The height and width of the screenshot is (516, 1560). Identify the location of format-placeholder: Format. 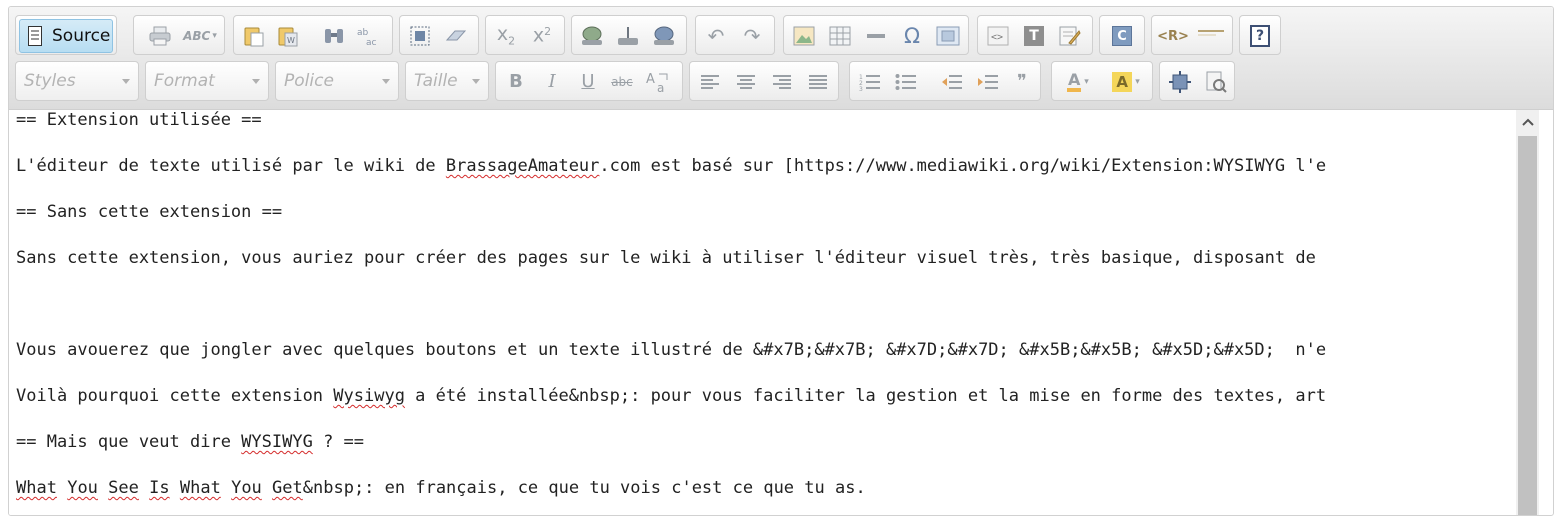
(184, 81).